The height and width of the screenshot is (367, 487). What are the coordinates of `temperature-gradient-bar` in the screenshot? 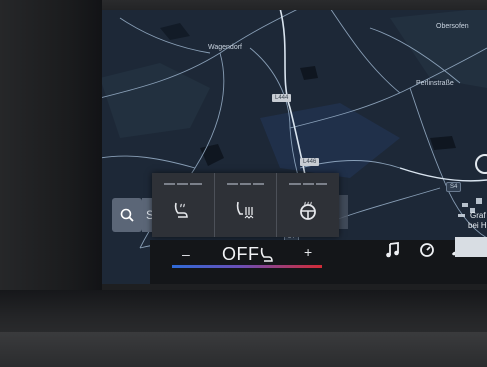 It's located at (247, 266).